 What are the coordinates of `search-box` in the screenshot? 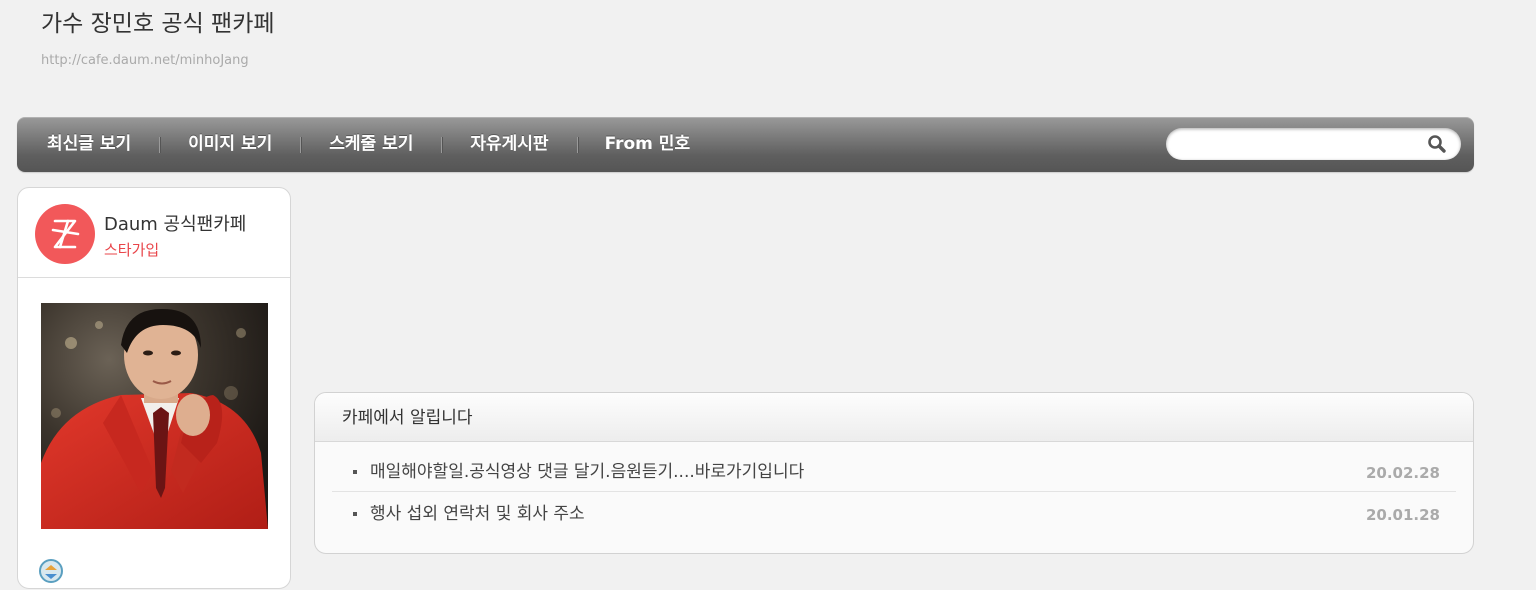 It's located at (1313, 144).